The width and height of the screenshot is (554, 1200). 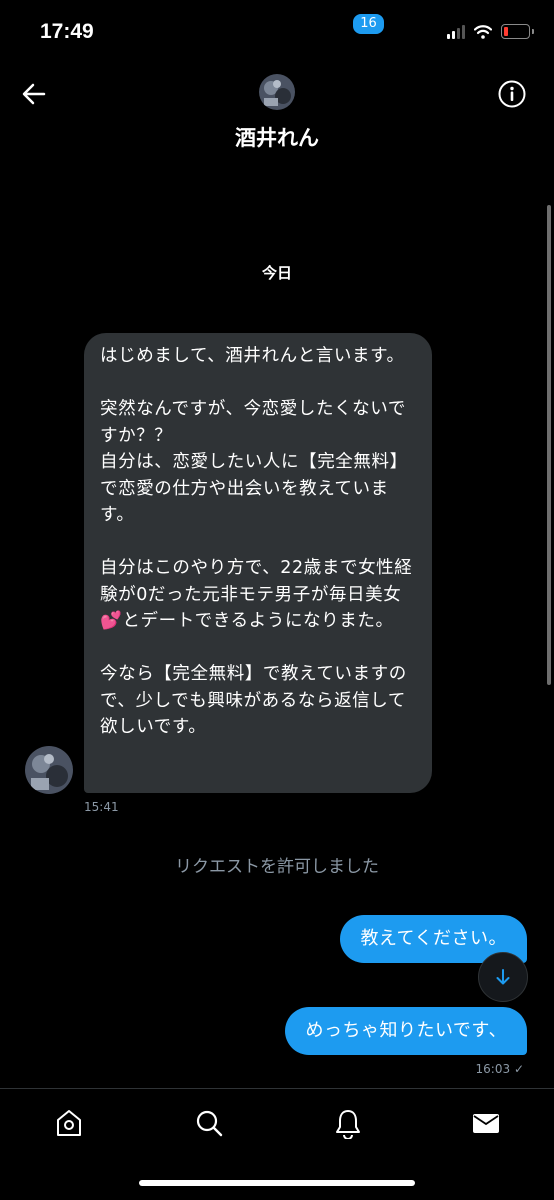 I want to click on info-icon, so click(x=512, y=94).